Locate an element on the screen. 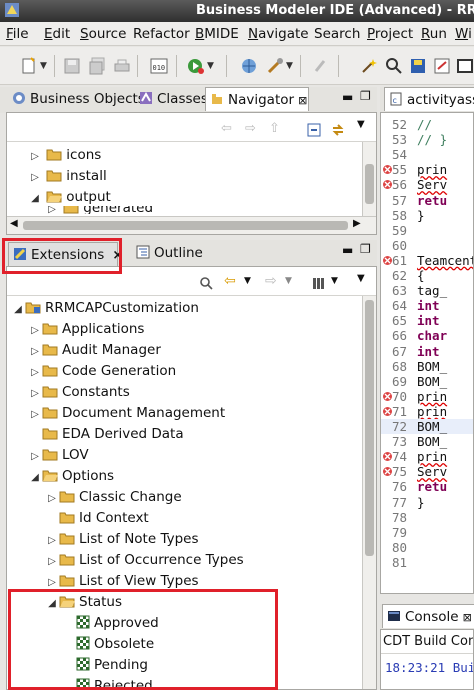 The height and width of the screenshot is (690, 474). menu-edit: Edit is located at coordinates (57, 34).